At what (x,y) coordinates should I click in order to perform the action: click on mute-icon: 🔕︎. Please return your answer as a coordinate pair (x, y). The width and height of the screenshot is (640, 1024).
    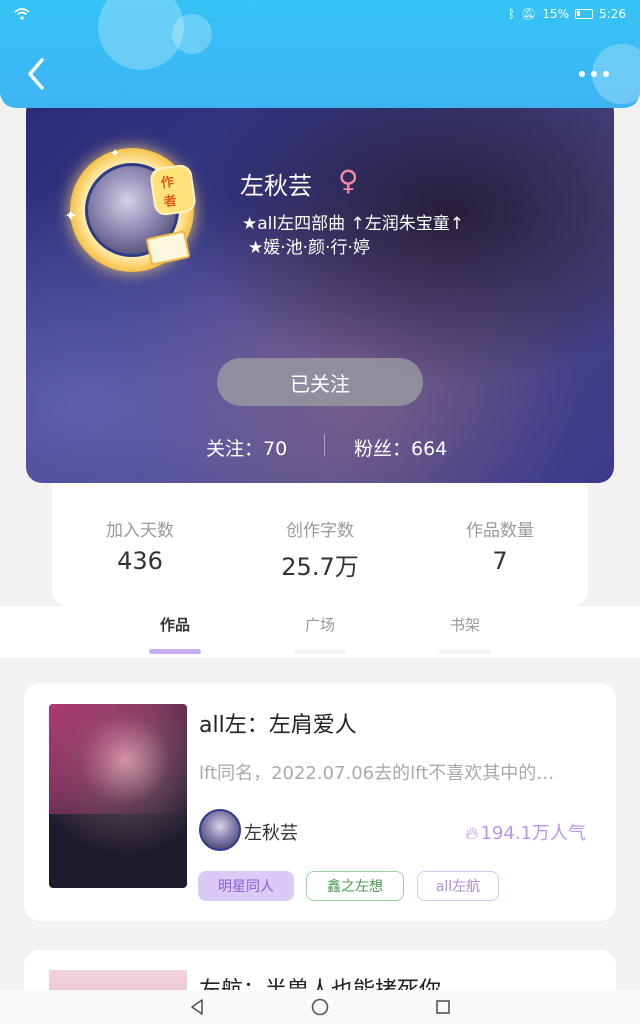
    Looking at the image, I should click on (529, 14).